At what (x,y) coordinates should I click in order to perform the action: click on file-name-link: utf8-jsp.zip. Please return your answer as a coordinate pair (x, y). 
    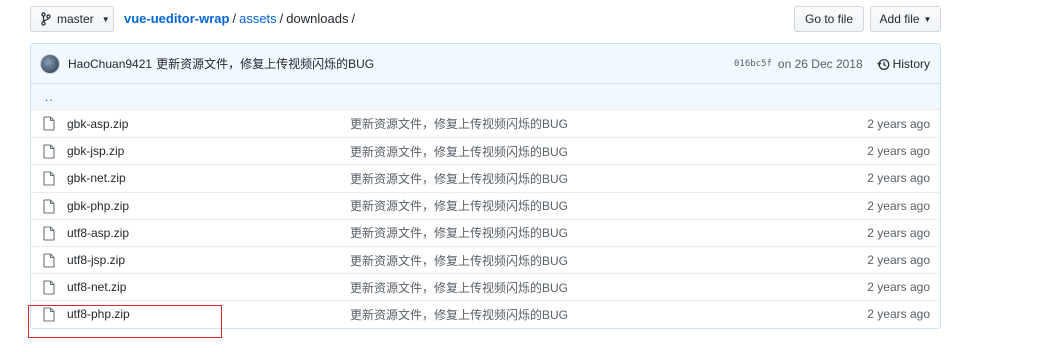
    Looking at the image, I should click on (96, 260).